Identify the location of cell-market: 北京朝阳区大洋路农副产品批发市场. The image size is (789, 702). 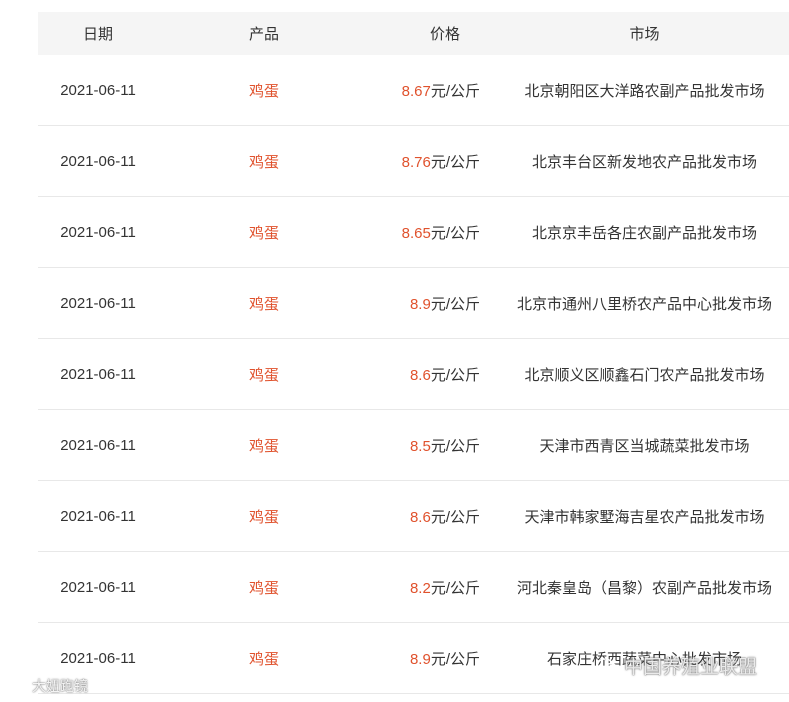
(644, 91).